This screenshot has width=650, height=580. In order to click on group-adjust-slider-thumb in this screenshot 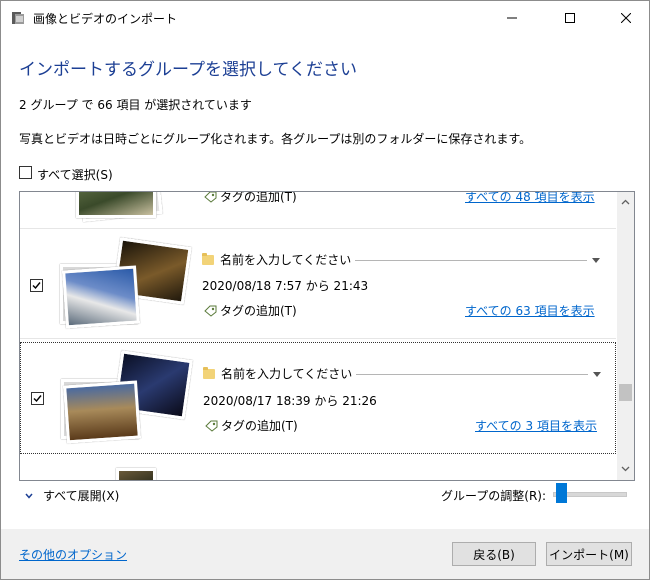, I will do `click(561, 493)`.